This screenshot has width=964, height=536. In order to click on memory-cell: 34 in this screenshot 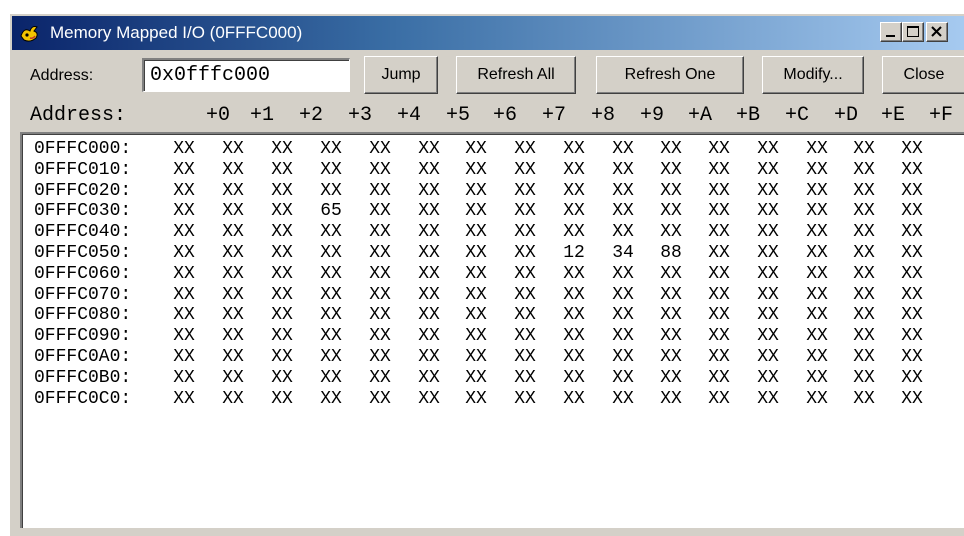, I will do `click(623, 253)`.